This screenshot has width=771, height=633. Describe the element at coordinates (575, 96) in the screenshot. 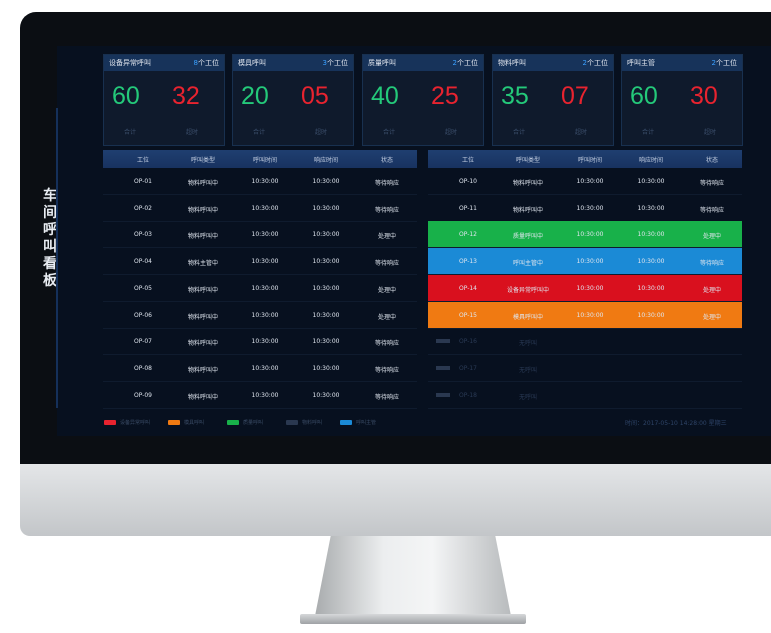

I see `overtime-count: 07` at that location.